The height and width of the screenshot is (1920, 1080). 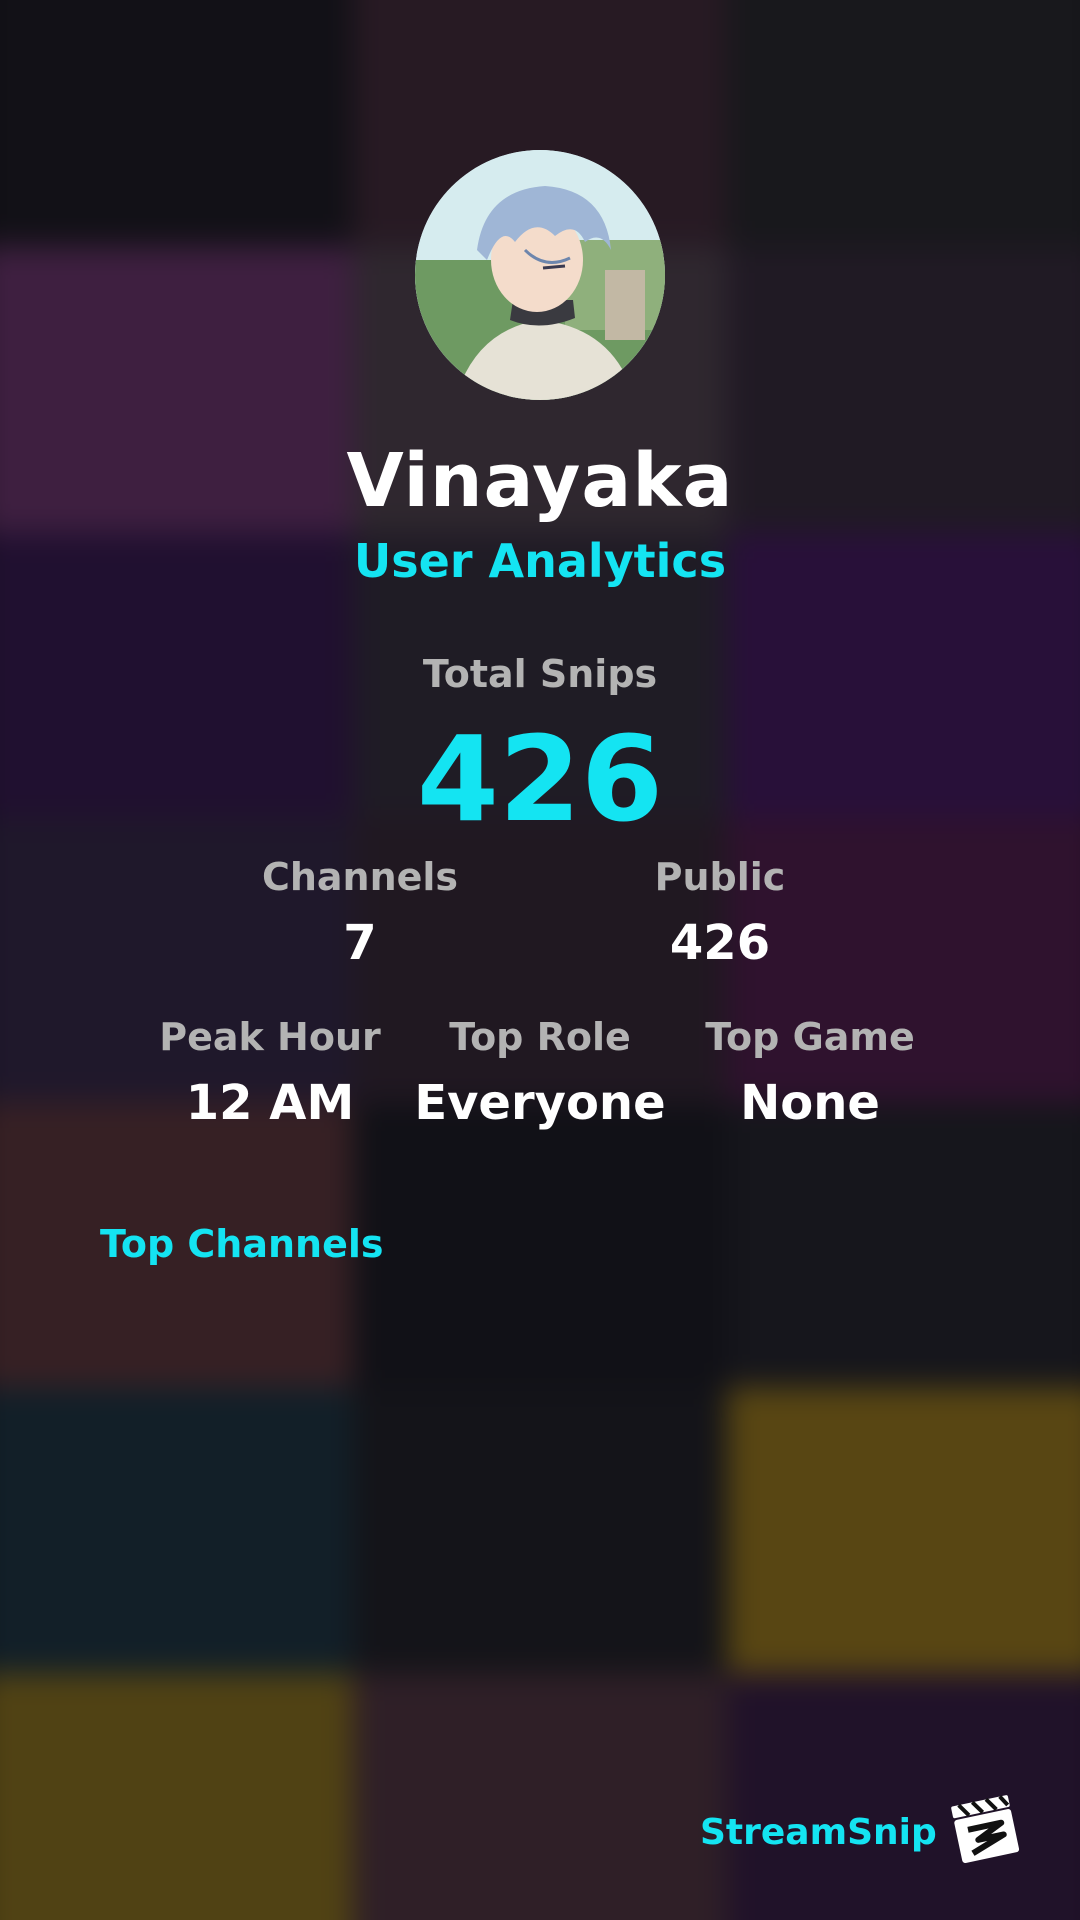 What do you see at coordinates (242, 1244) in the screenshot?
I see `top-channels-heading: Top Channels` at bounding box center [242, 1244].